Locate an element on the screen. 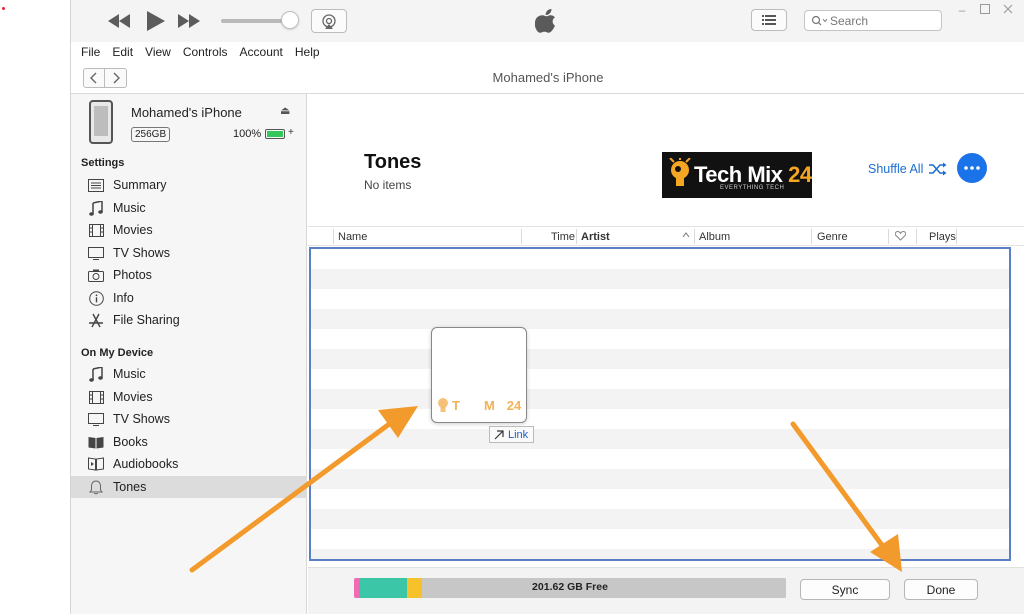 This screenshot has width=1024, height=614. sidebar-item-photos: Photos is located at coordinates (189, 275).